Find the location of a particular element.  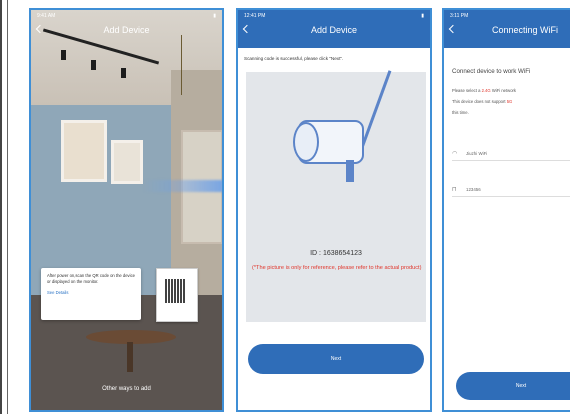

wifi-name-field: ◠ Jiuzhi WiFi is located at coordinates (511, 153).